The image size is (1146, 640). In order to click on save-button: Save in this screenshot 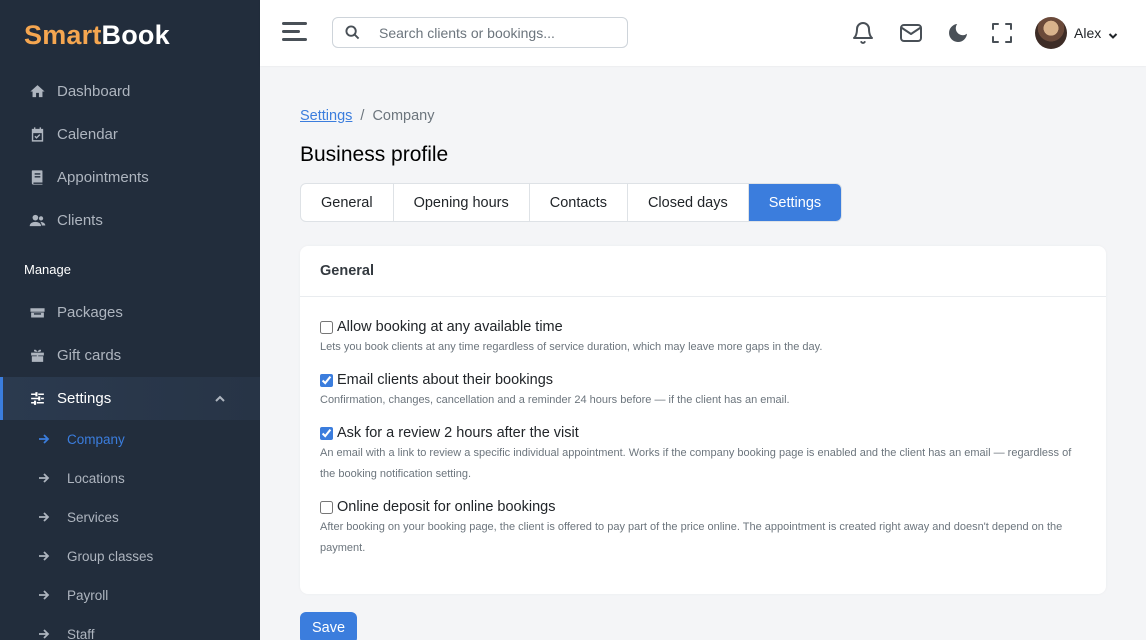, I will do `click(328, 626)`.